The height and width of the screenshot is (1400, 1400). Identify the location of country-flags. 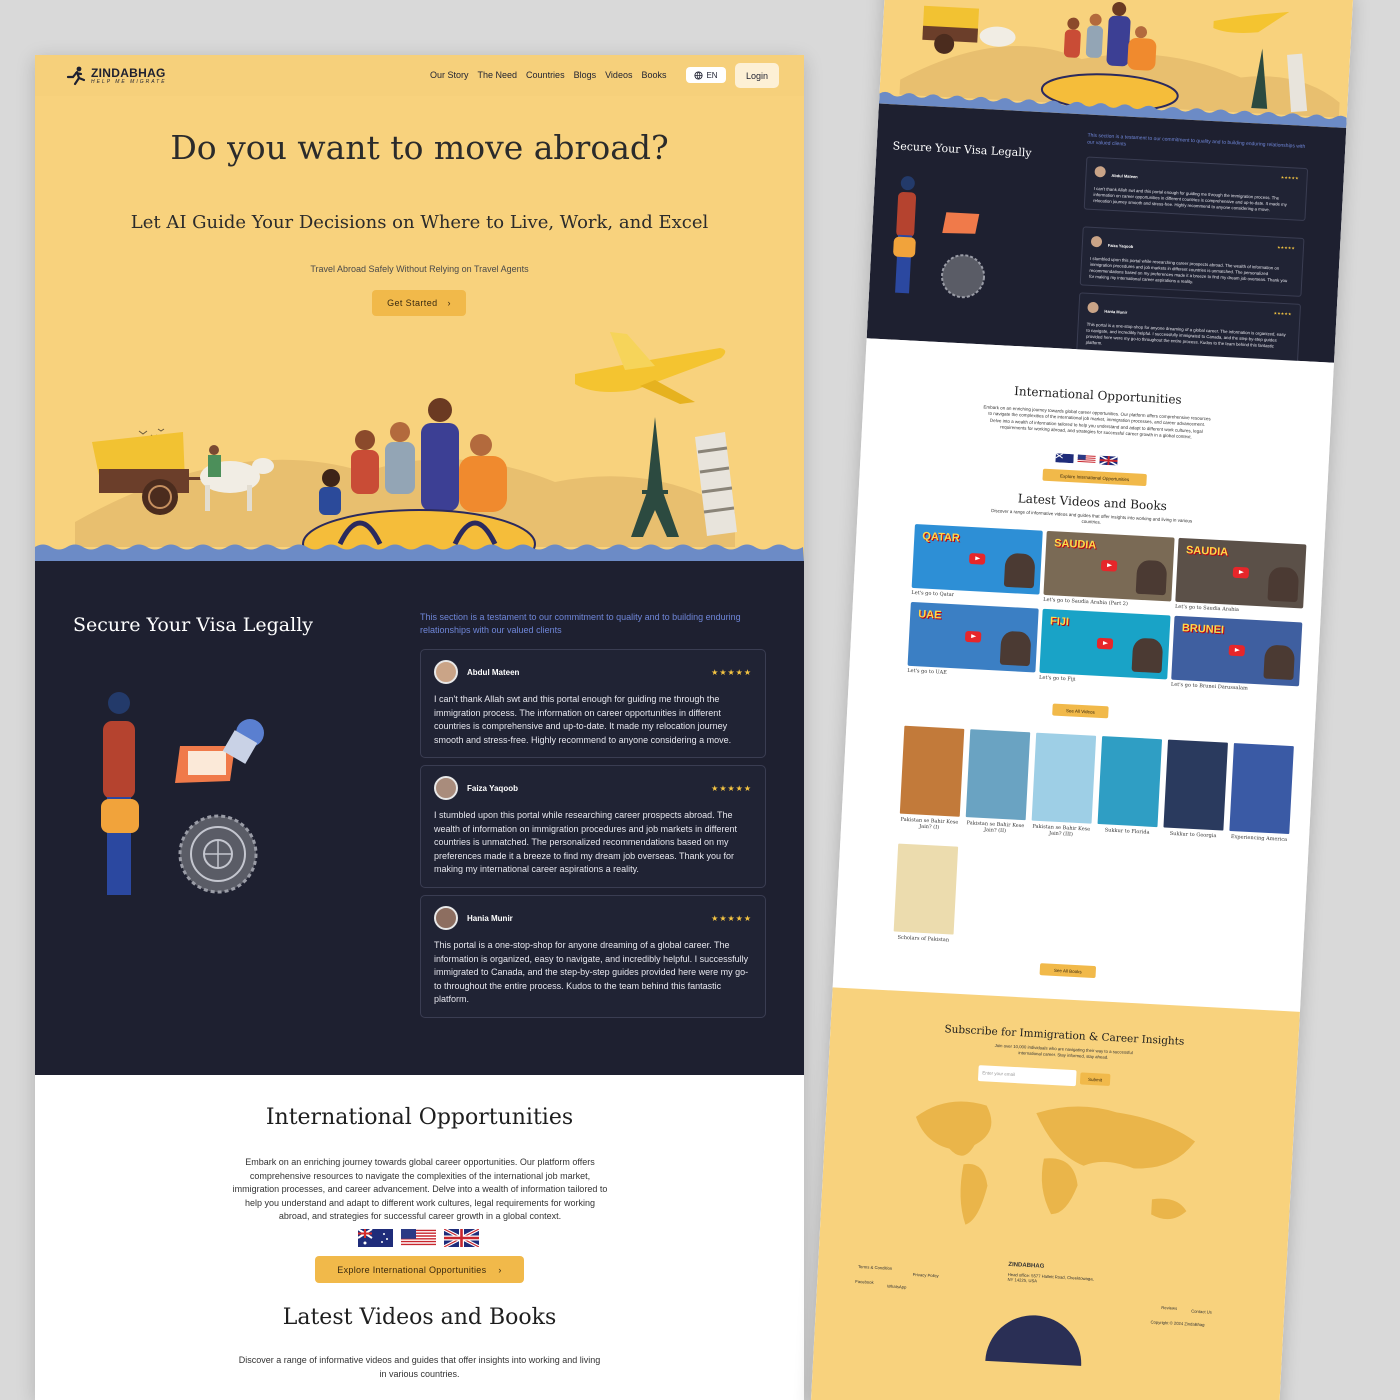
(418, 1238).